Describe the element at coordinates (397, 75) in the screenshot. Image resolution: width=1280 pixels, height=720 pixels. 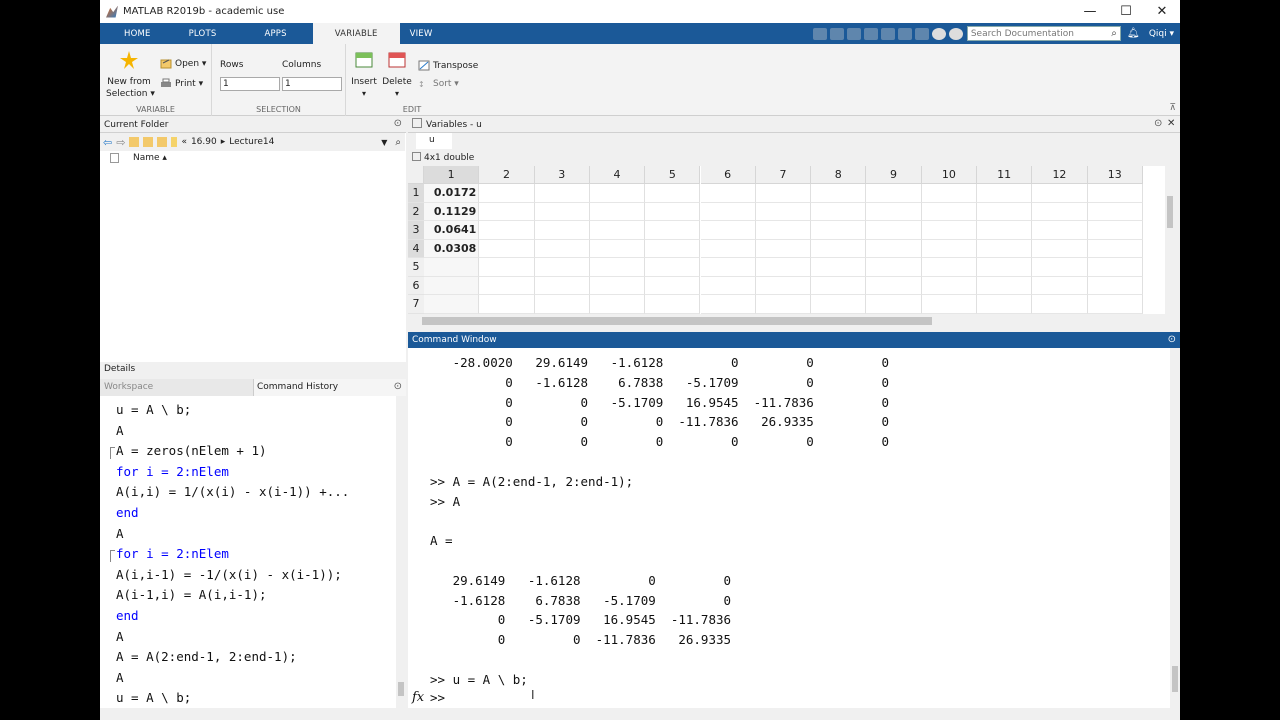
I see `delete-button: Delete ▾` at that location.